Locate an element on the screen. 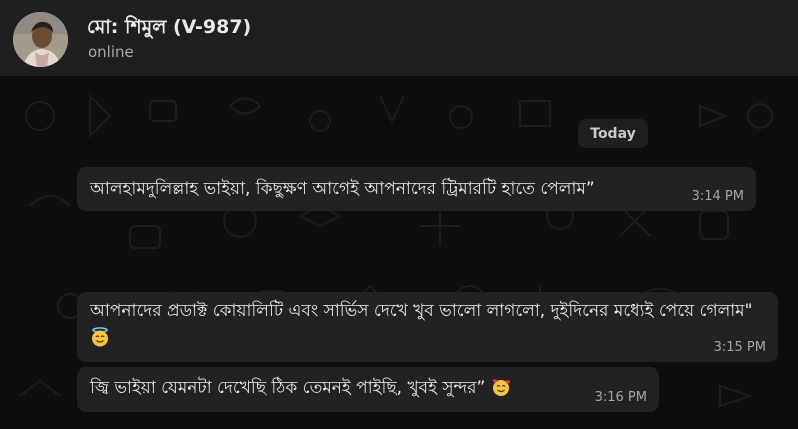 The width and height of the screenshot is (798, 429). date-separator: Today is located at coordinates (613, 133).